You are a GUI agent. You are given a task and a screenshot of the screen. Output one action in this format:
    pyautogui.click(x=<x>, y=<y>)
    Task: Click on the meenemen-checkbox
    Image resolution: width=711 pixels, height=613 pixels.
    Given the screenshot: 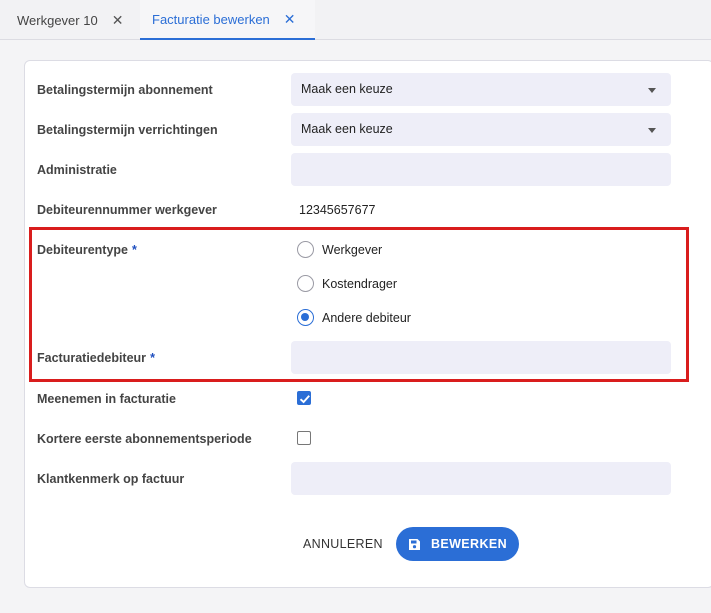 What is the action you would take?
    pyautogui.click(x=304, y=398)
    